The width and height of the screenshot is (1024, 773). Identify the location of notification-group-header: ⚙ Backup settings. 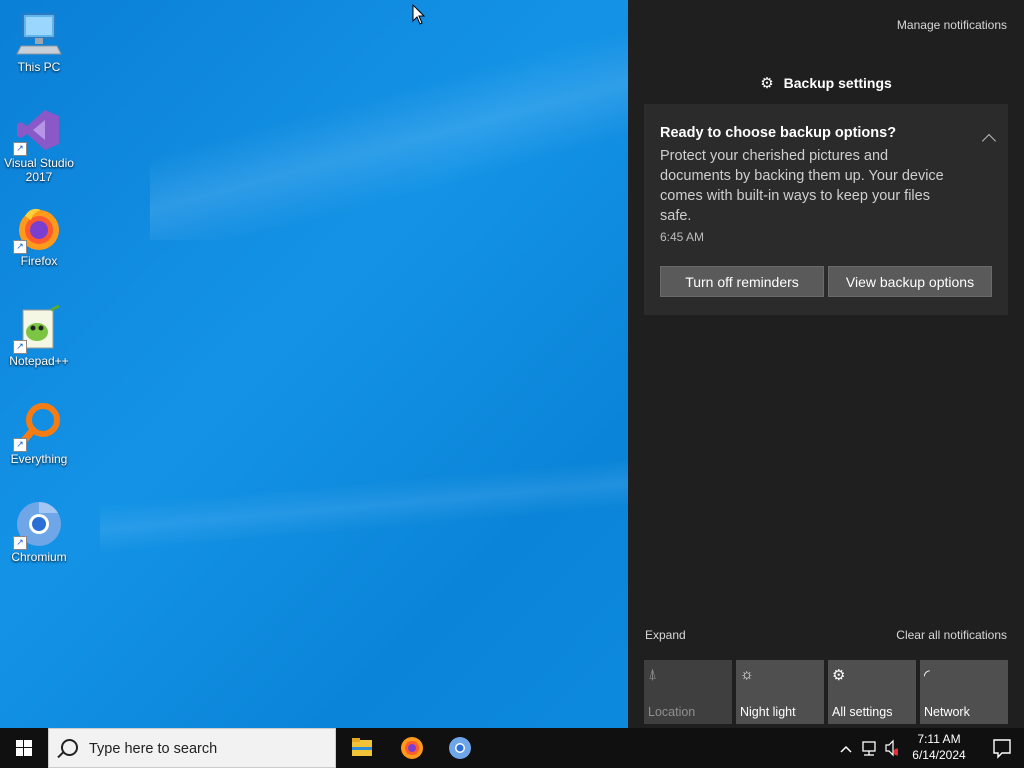
(826, 83).